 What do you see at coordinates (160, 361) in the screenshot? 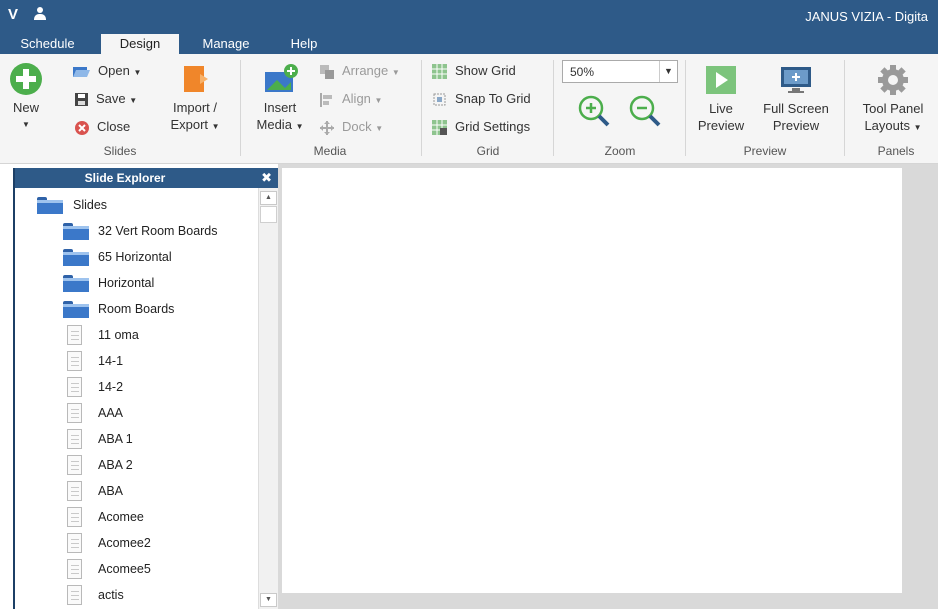
I see `slide-item: 14-1` at bounding box center [160, 361].